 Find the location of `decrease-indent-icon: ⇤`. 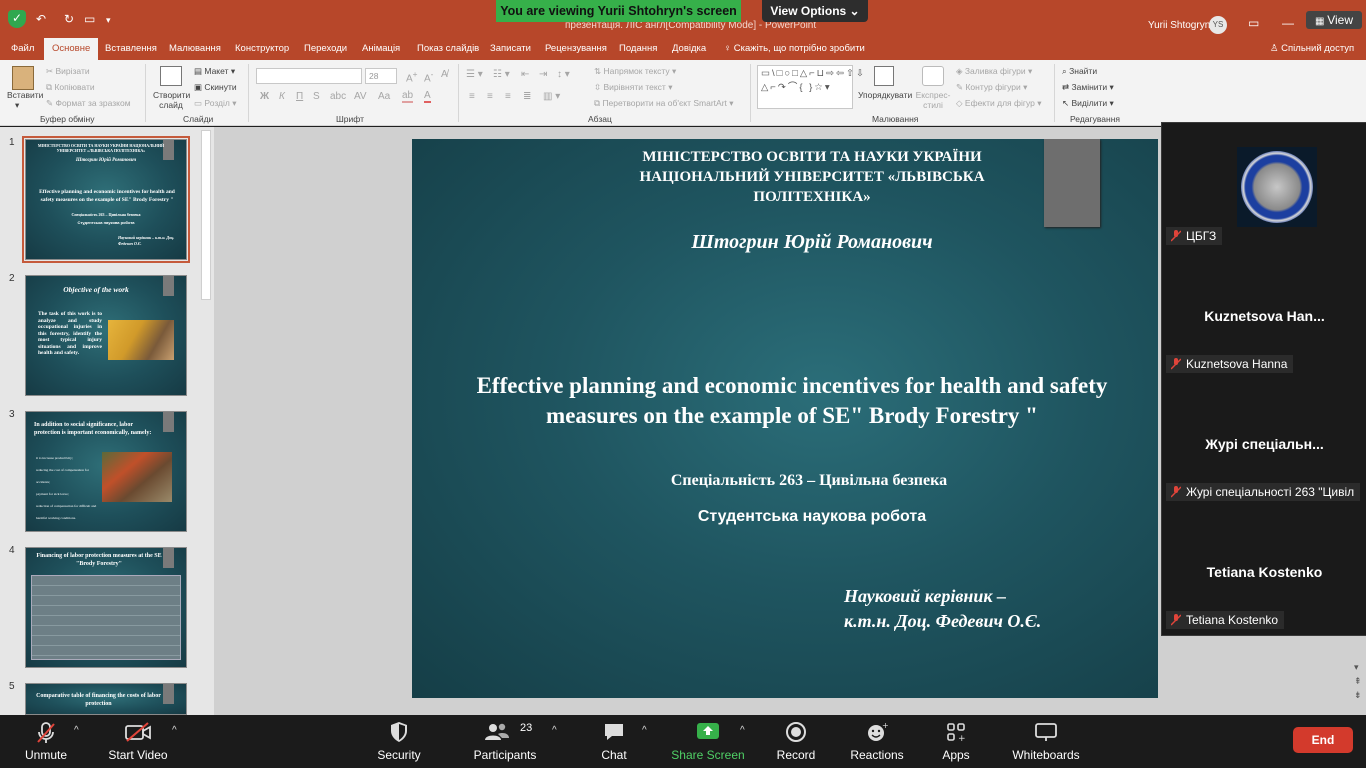

decrease-indent-icon: ⇤ is located at coordinates (525, 74).